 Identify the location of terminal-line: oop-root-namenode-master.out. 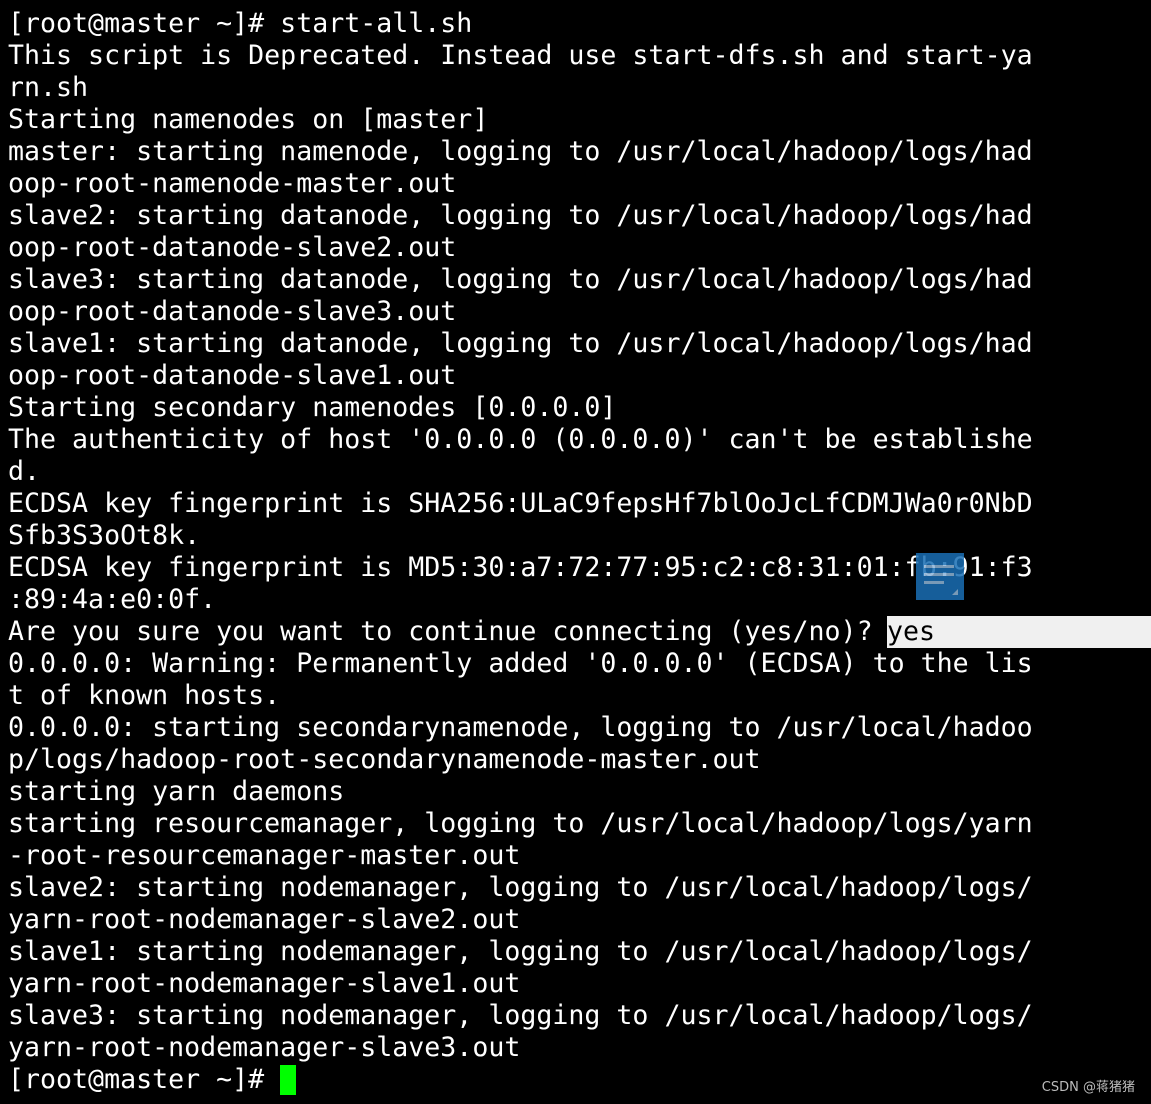
(232, 183).